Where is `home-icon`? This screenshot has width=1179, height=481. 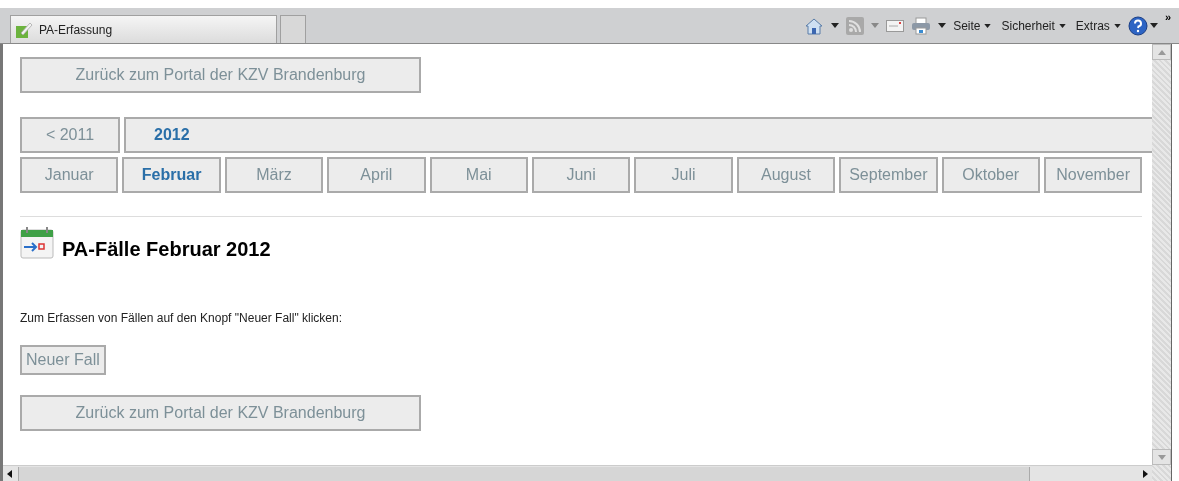
home-icon is located at coordinates (814, 25).